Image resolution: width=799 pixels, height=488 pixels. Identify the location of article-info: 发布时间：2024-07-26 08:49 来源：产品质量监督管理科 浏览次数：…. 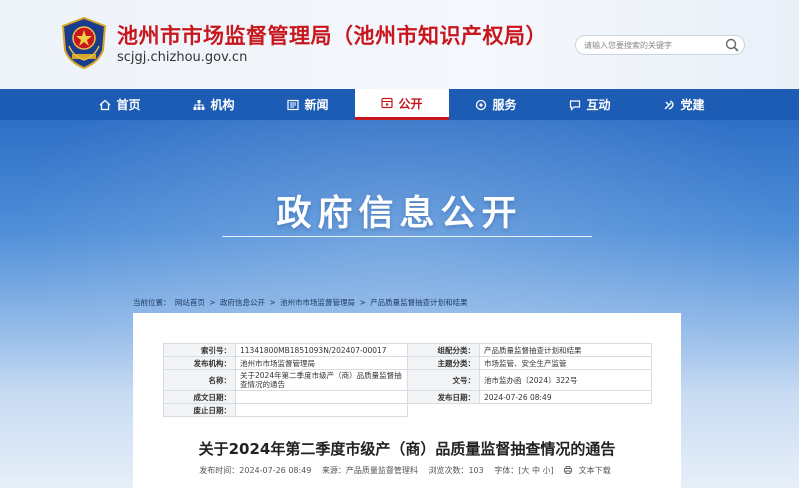
(407, 470).